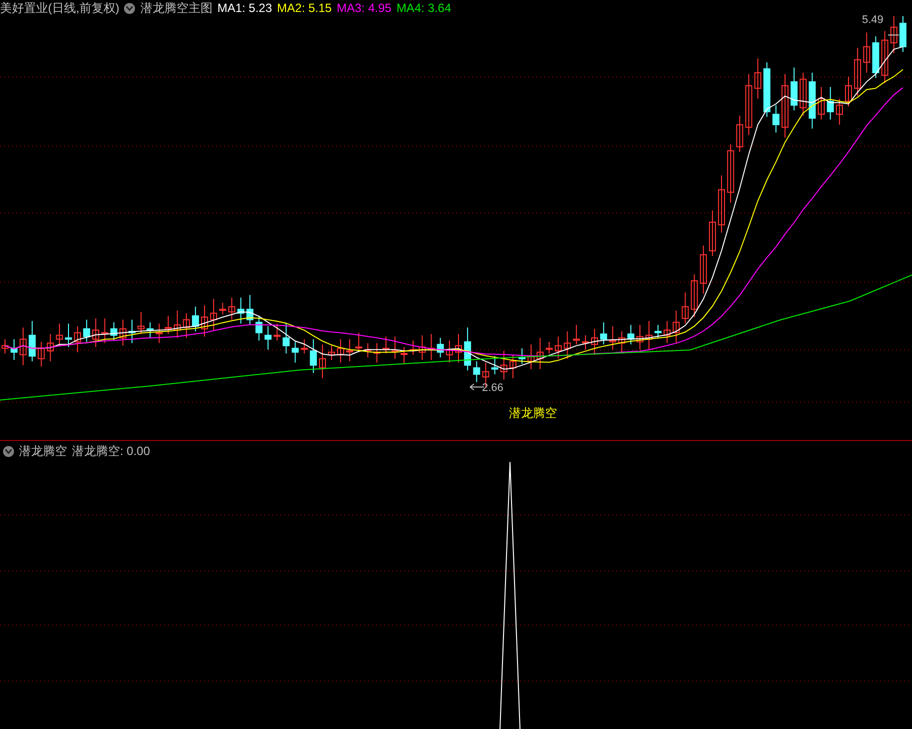  Describe the element at coordinates (493, 388) in the screenshot. I see `low-price-label: 2.66` at that location.